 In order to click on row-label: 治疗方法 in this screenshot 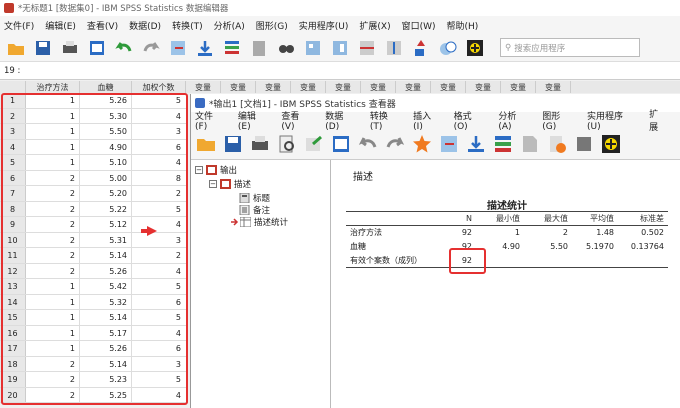, I will do `click(366, 233)`.